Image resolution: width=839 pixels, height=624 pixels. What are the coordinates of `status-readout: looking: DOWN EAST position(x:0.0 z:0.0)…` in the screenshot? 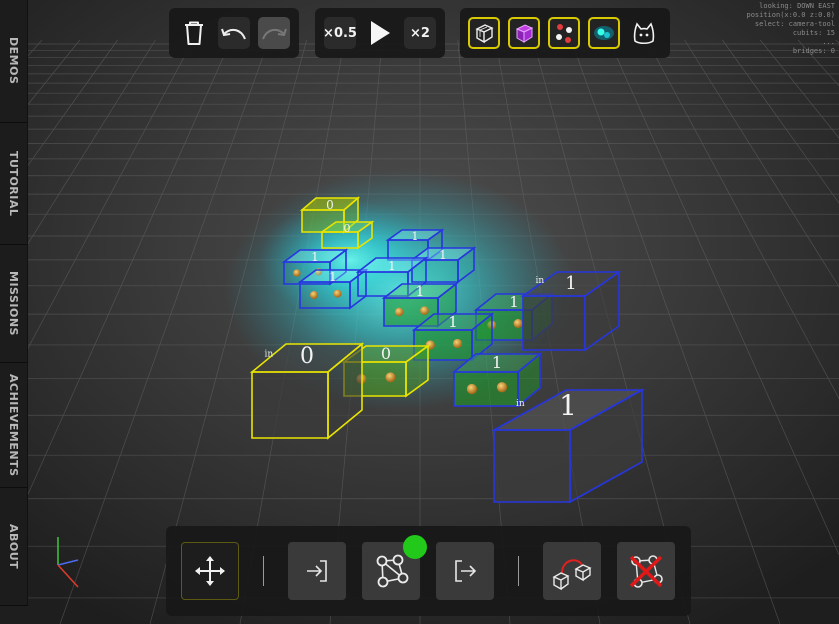 It's located at (790, 29).